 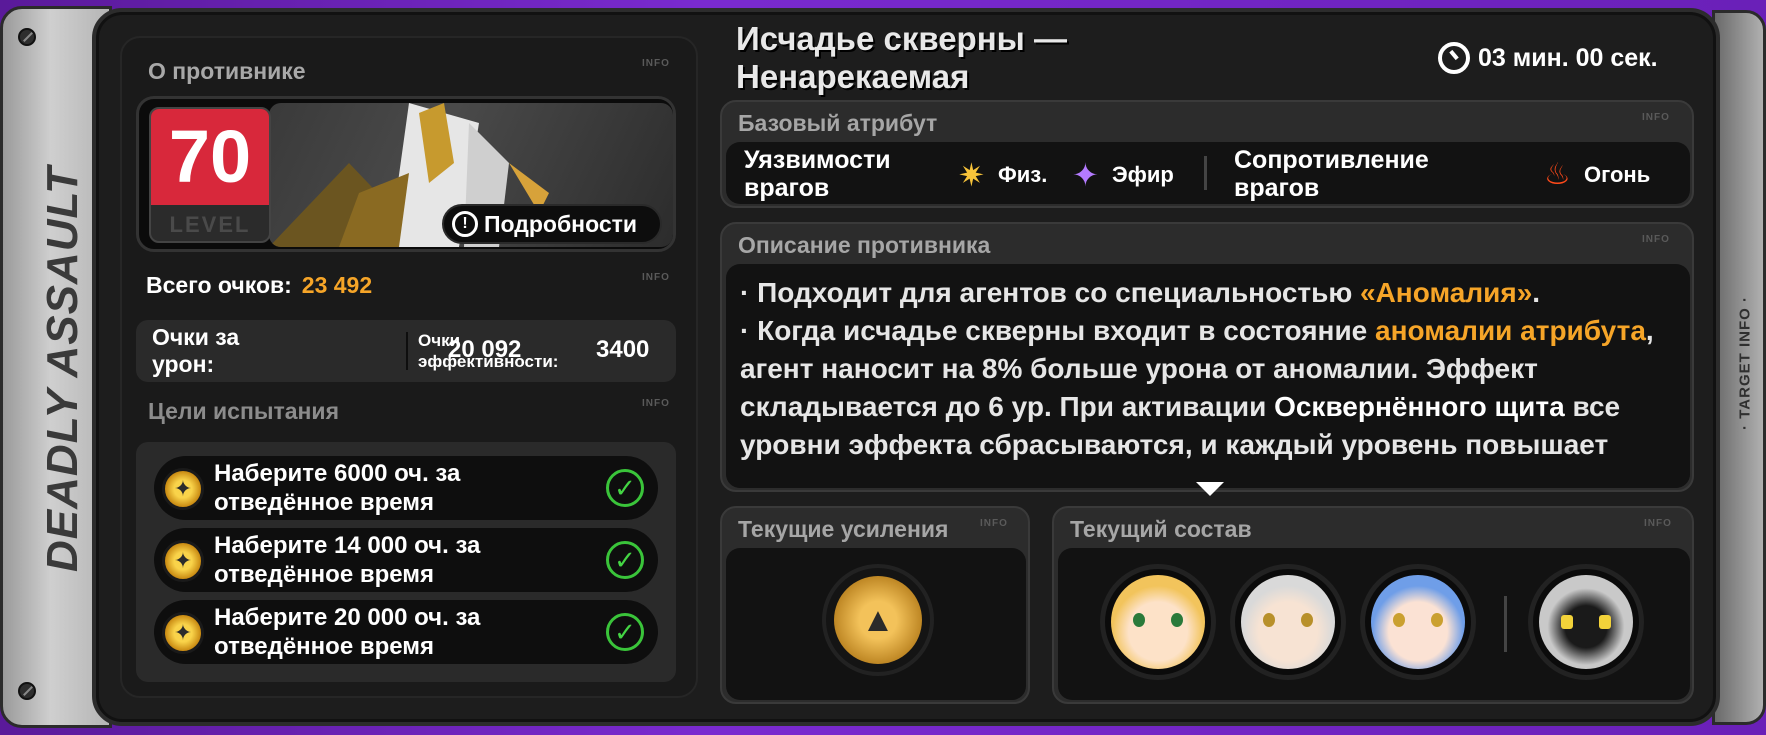 I want to click on bangboo-portrait, so click(x=1586, y=622).